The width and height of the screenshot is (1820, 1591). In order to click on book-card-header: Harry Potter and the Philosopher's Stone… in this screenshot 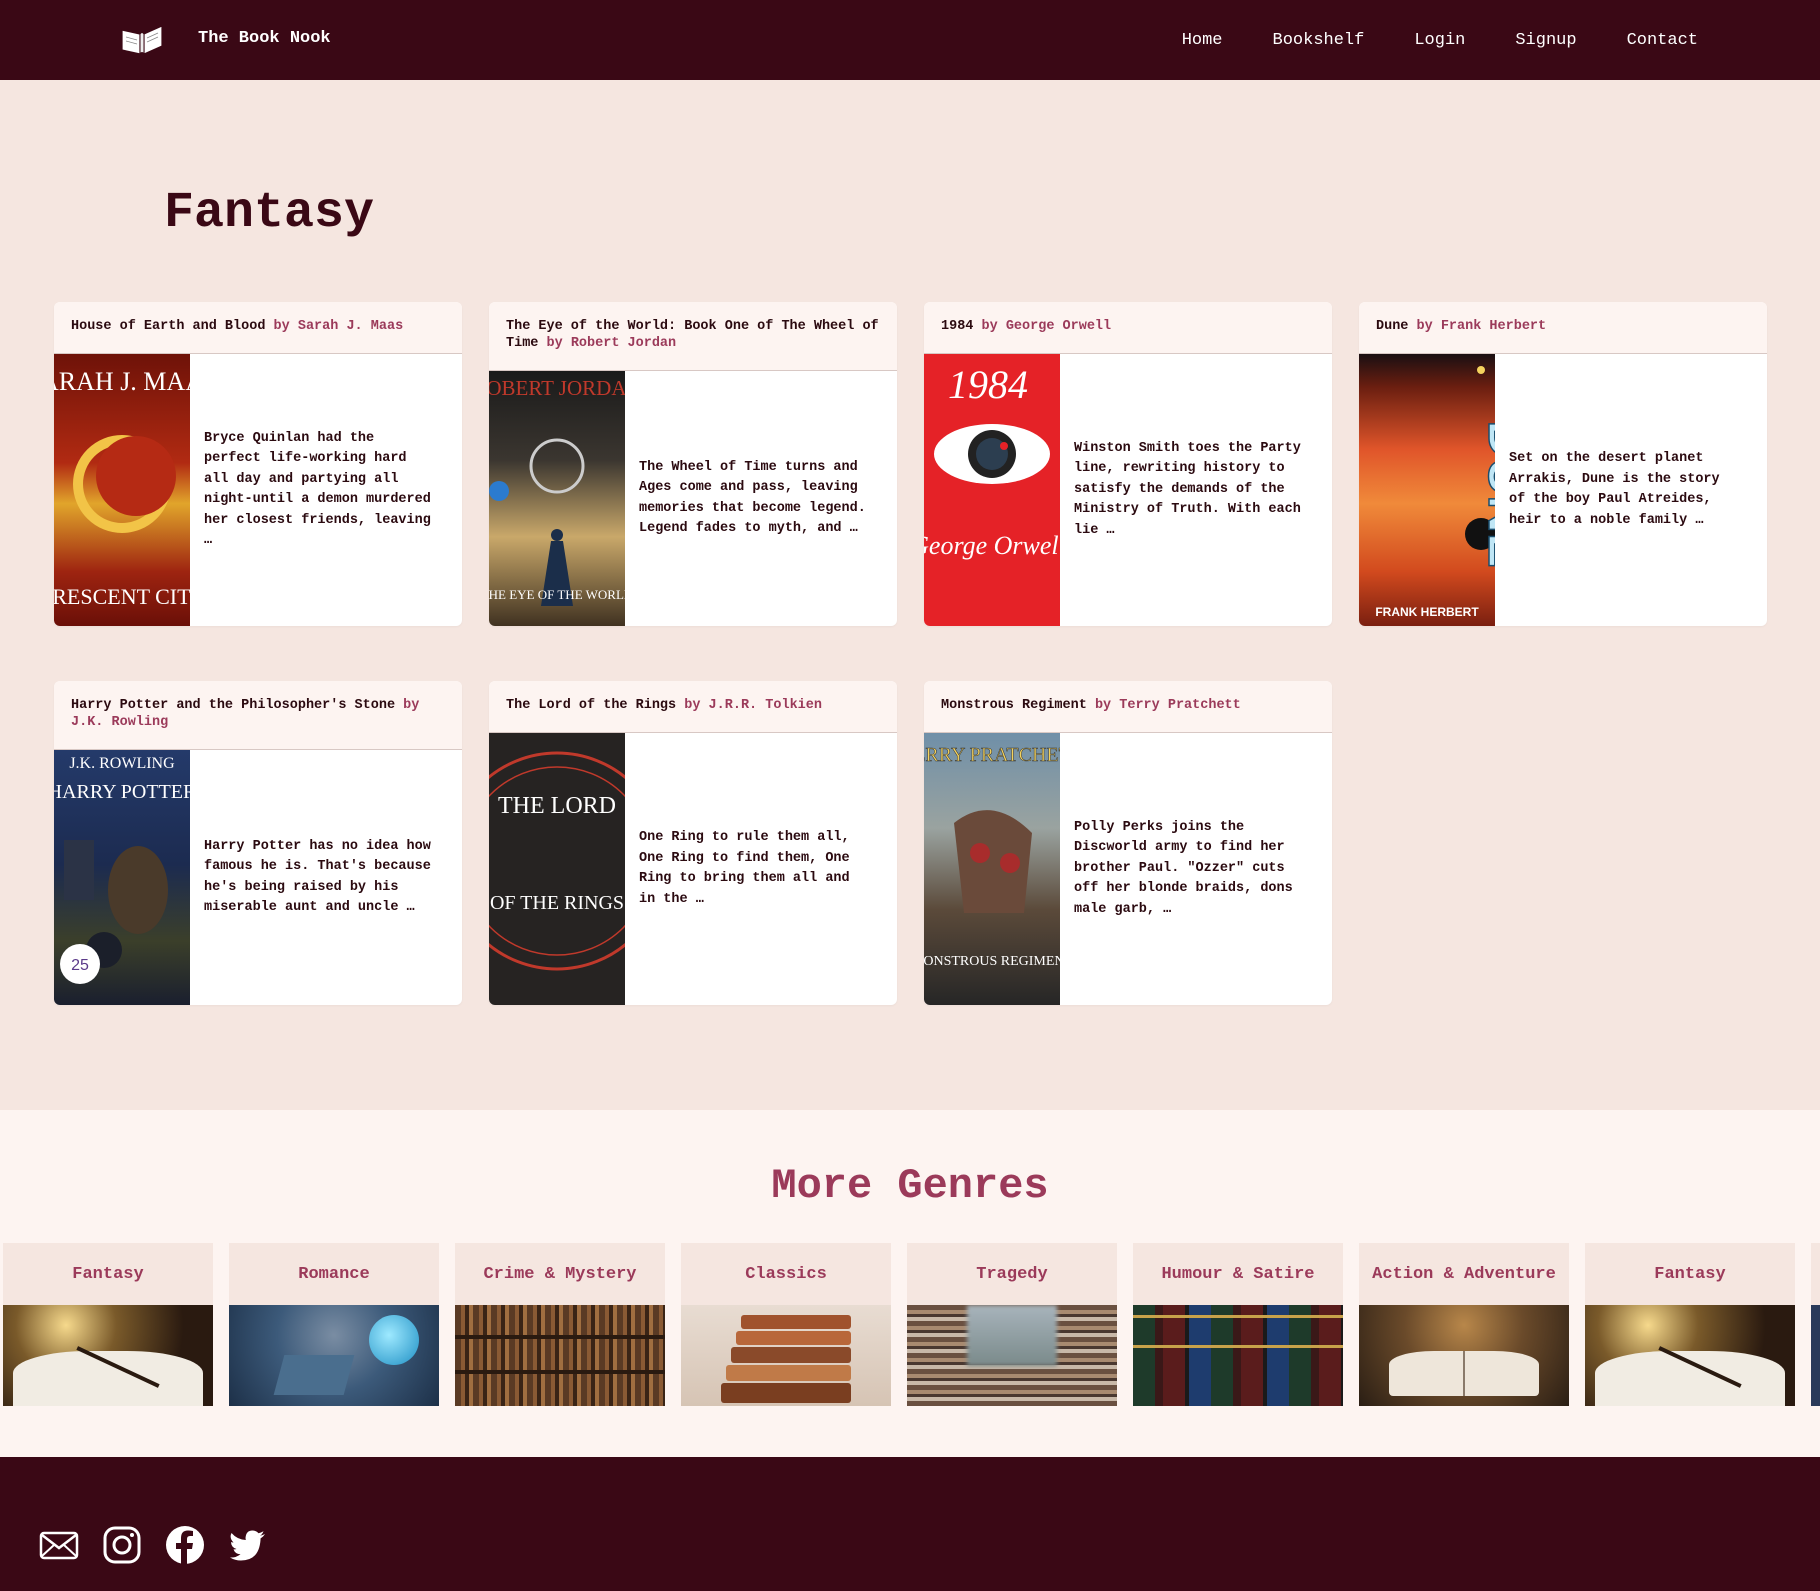, I will do `click(258, 715)`.